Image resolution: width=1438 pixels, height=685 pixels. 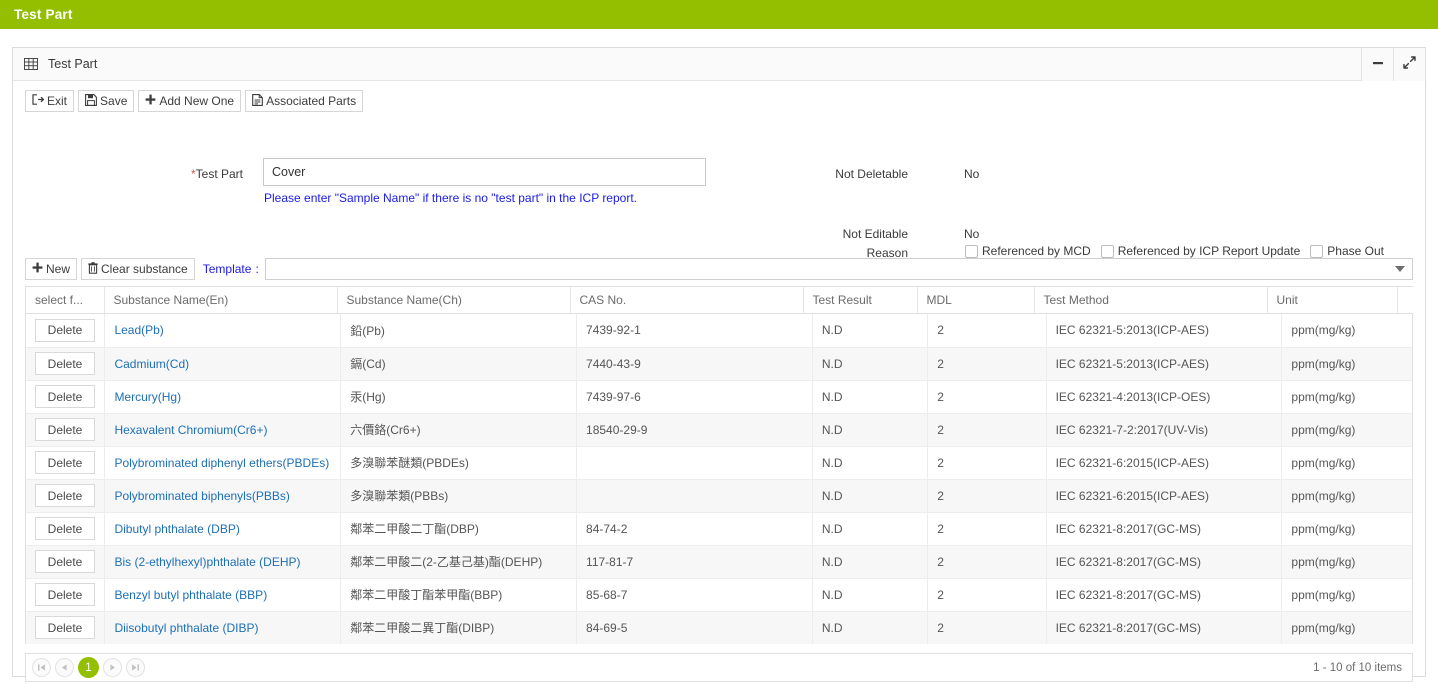 I want to click on expand-icon, so click(x=1409, y=64).